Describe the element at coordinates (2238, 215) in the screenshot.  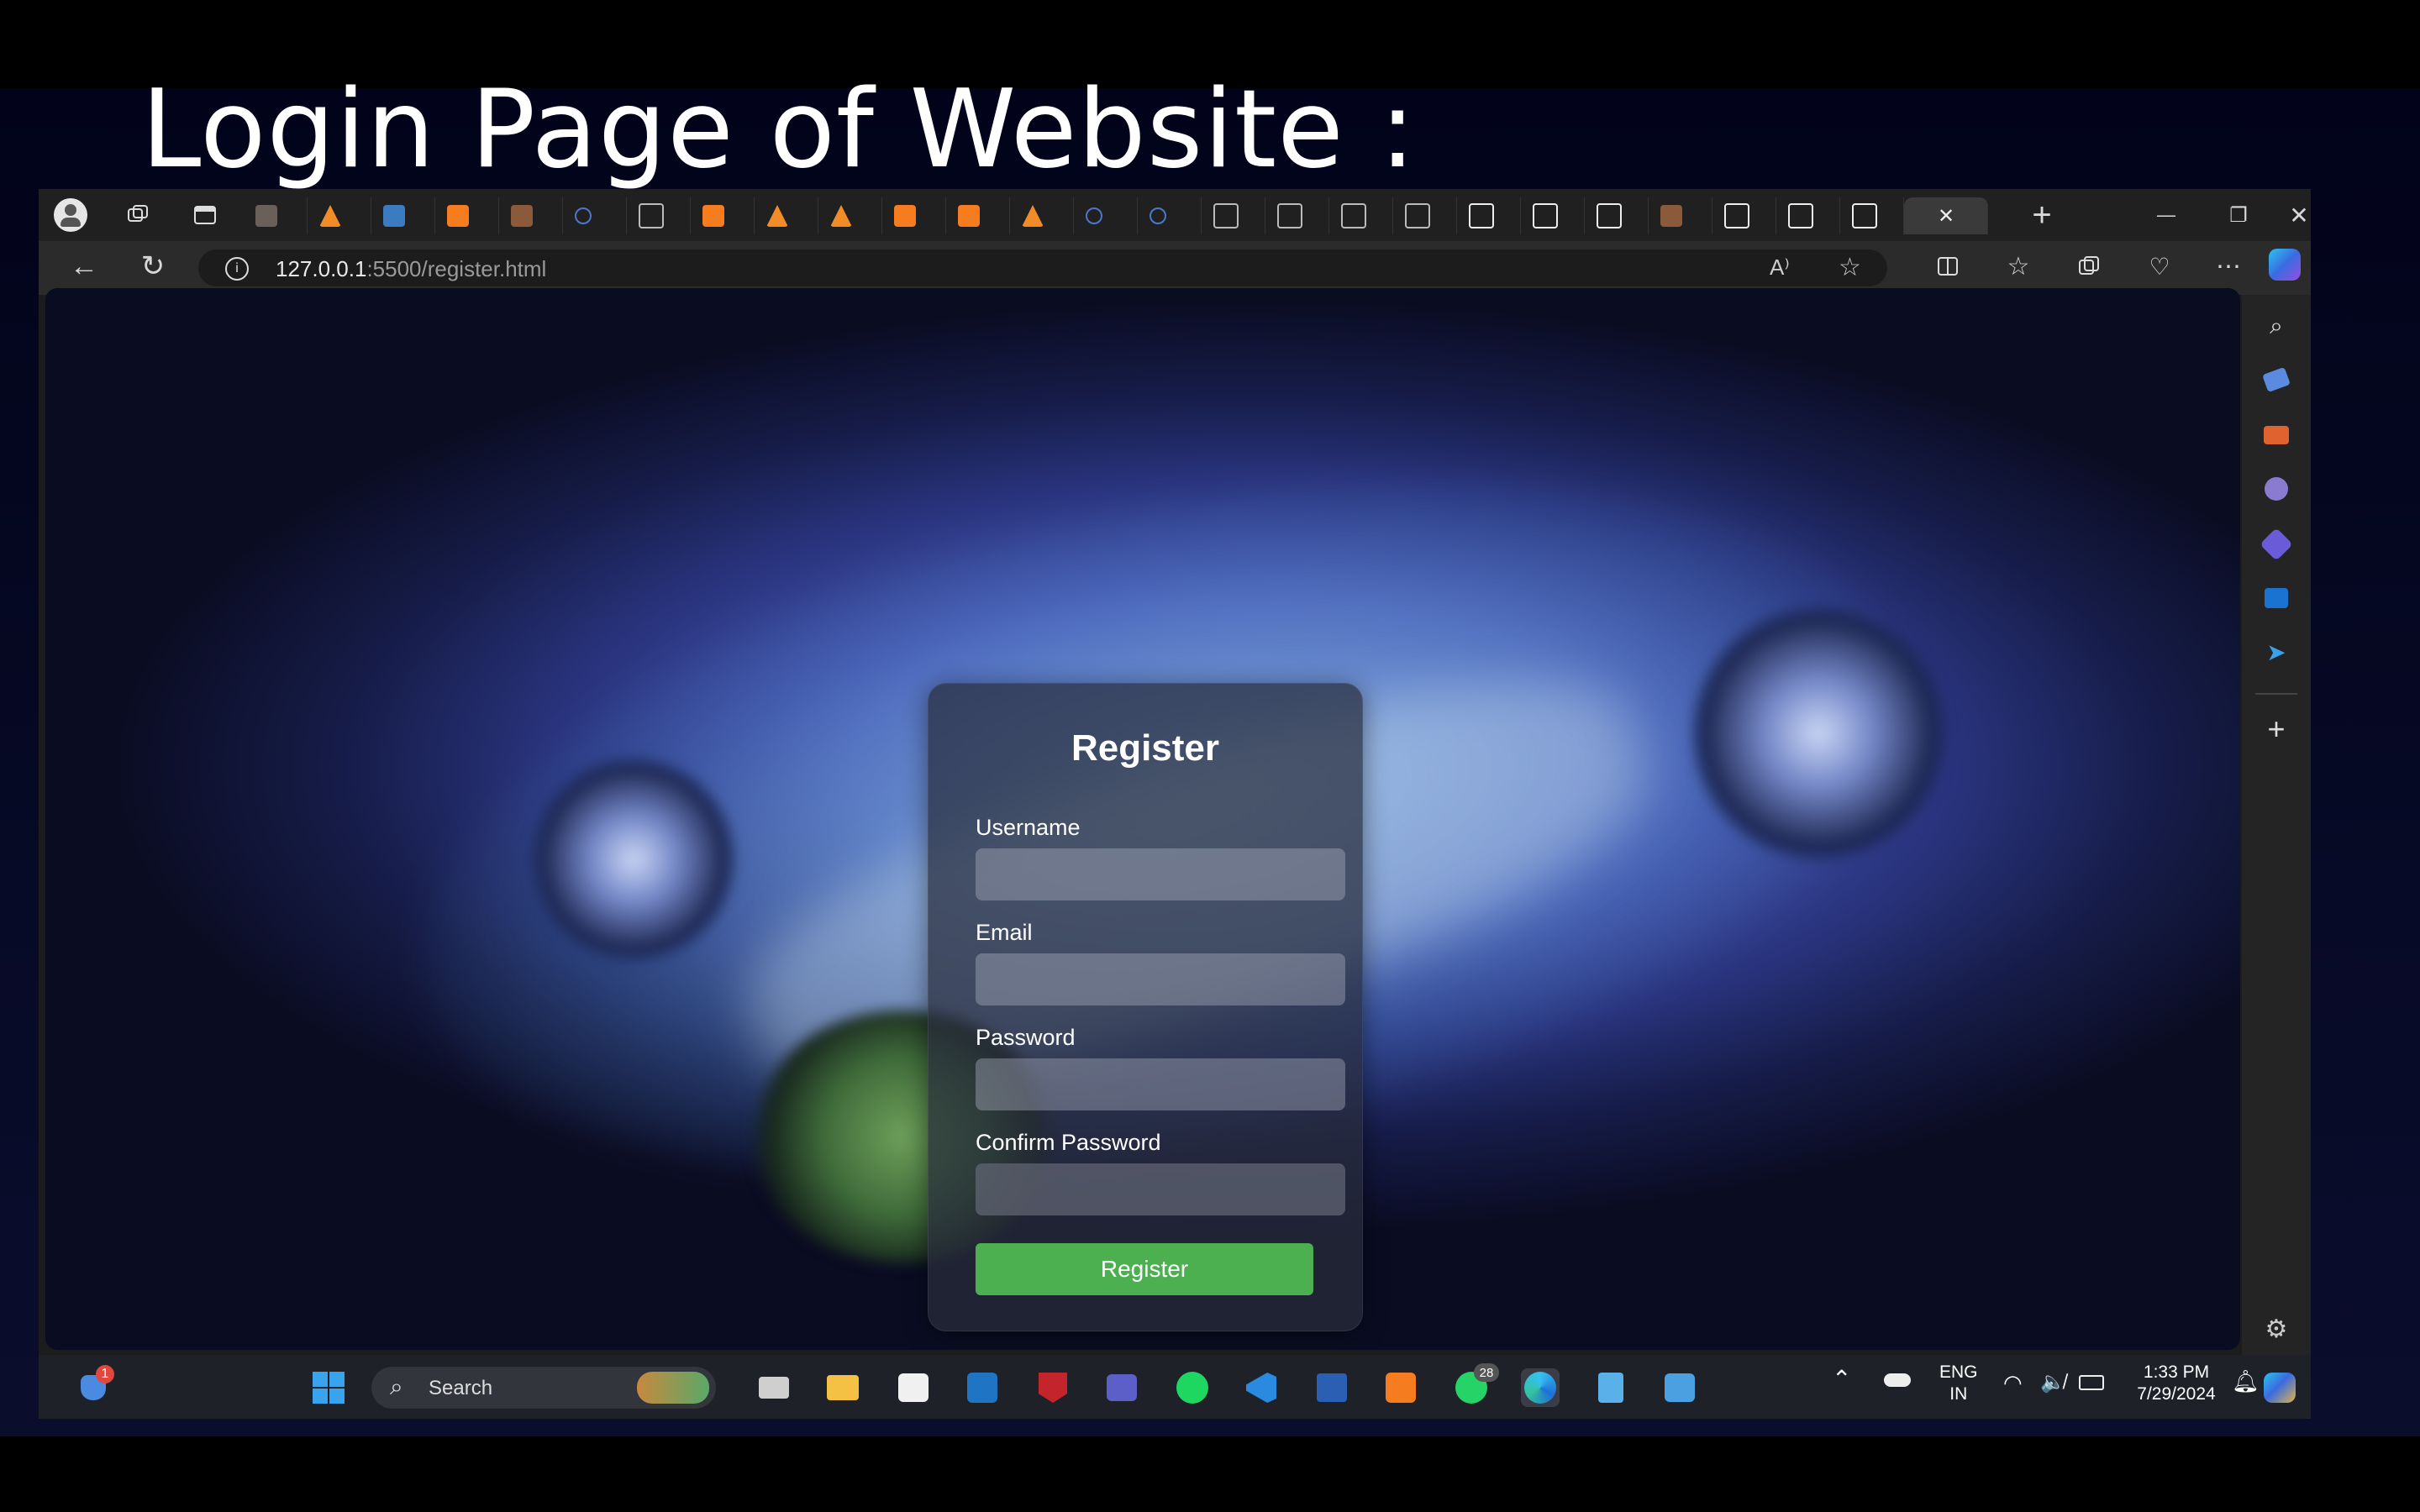
I see `restore-button: ❐` at that location.